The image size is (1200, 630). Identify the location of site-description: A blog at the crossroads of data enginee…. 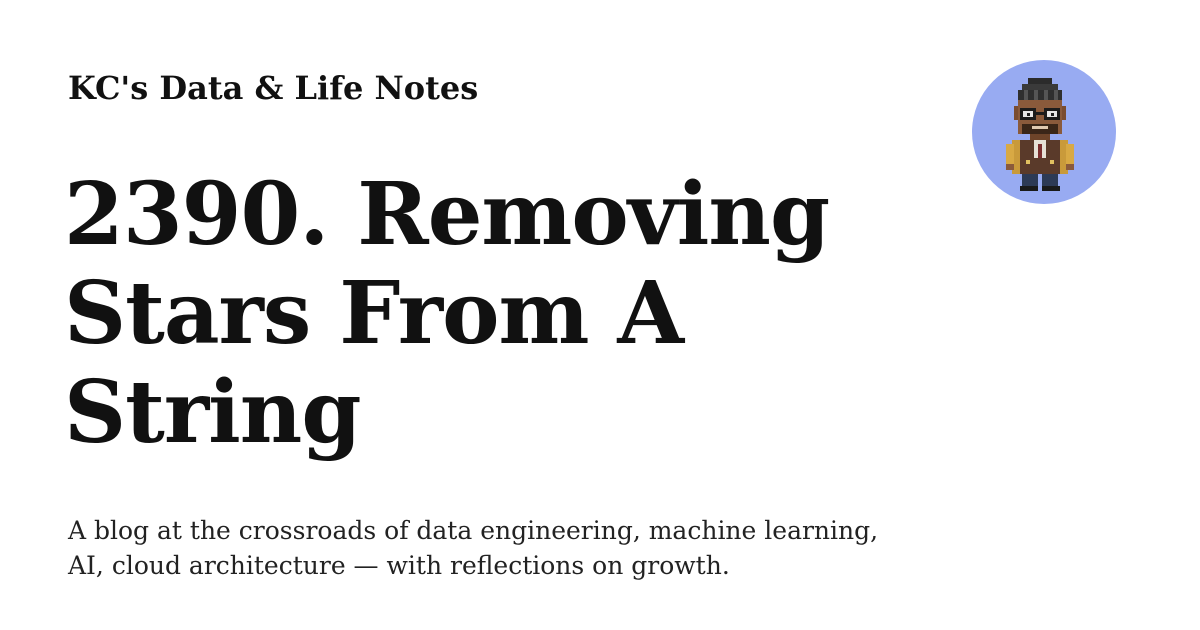
(473, 548).